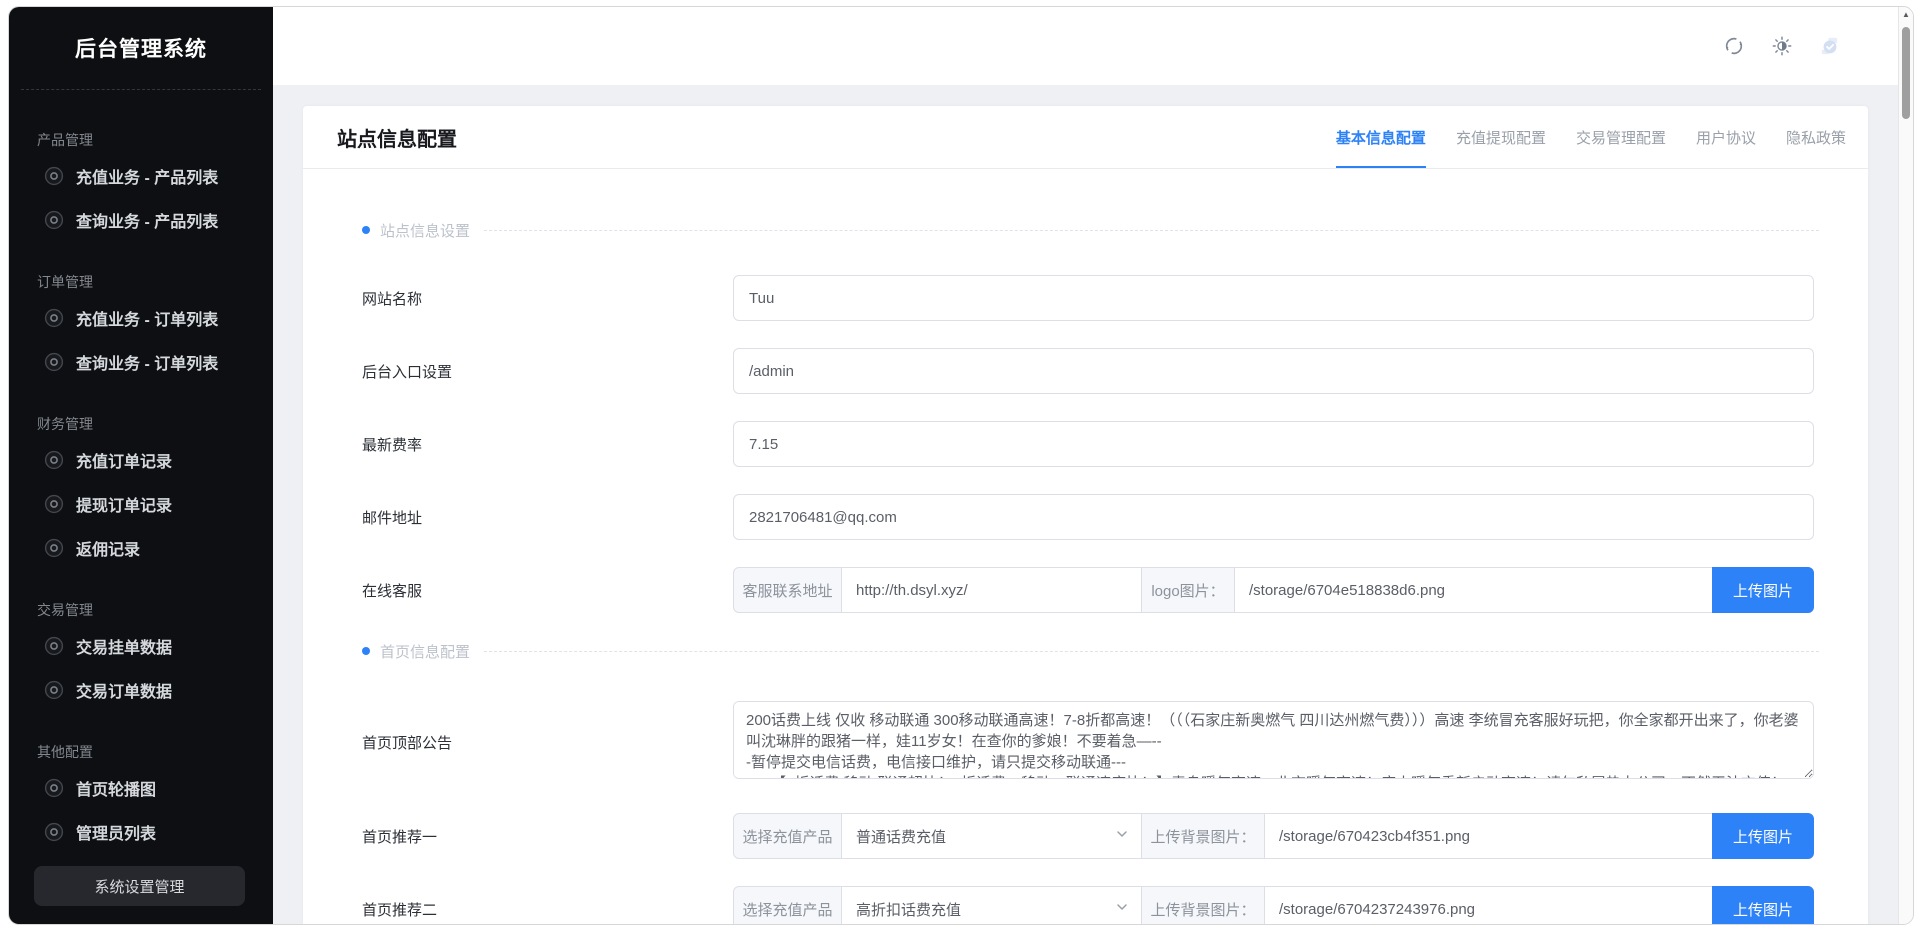 The image size is (1920, 931). I want to click on upload-recommend1-button: 上传图片, so click(1763, 836).